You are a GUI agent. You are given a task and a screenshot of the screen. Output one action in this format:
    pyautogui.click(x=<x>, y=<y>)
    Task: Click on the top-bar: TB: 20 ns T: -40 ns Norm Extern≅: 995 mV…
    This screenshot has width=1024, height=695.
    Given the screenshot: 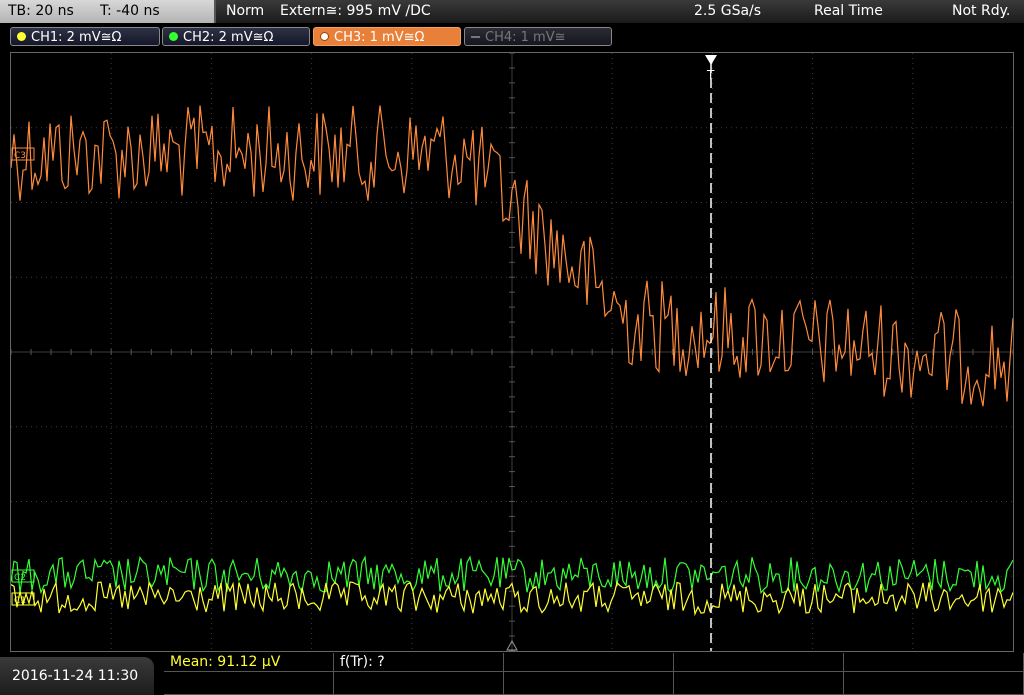 What is the action you would take?
    pyautogui.click(x=512, y=12)
    